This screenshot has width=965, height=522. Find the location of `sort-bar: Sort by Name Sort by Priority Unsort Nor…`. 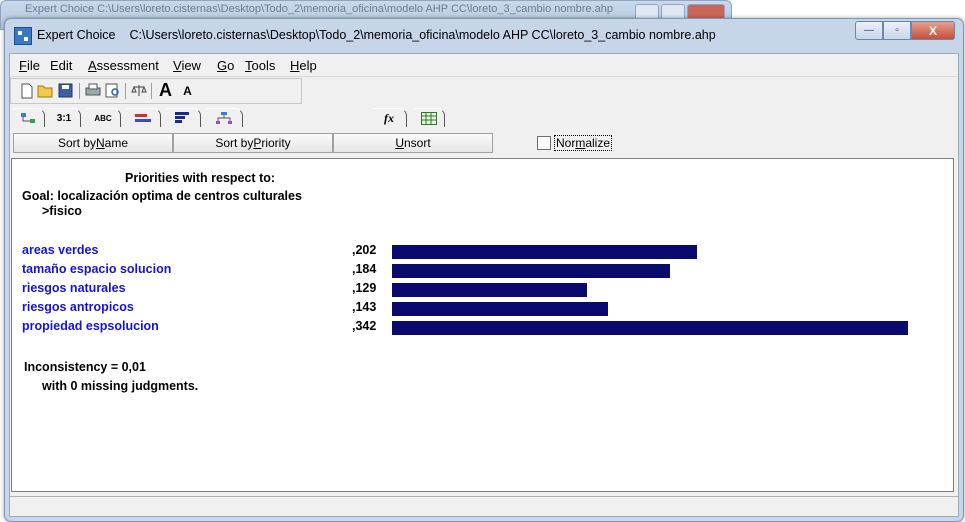

sort-bar: Sort by Name Sort by Priority Unsort Nor… is located at coordinates (483, 143).